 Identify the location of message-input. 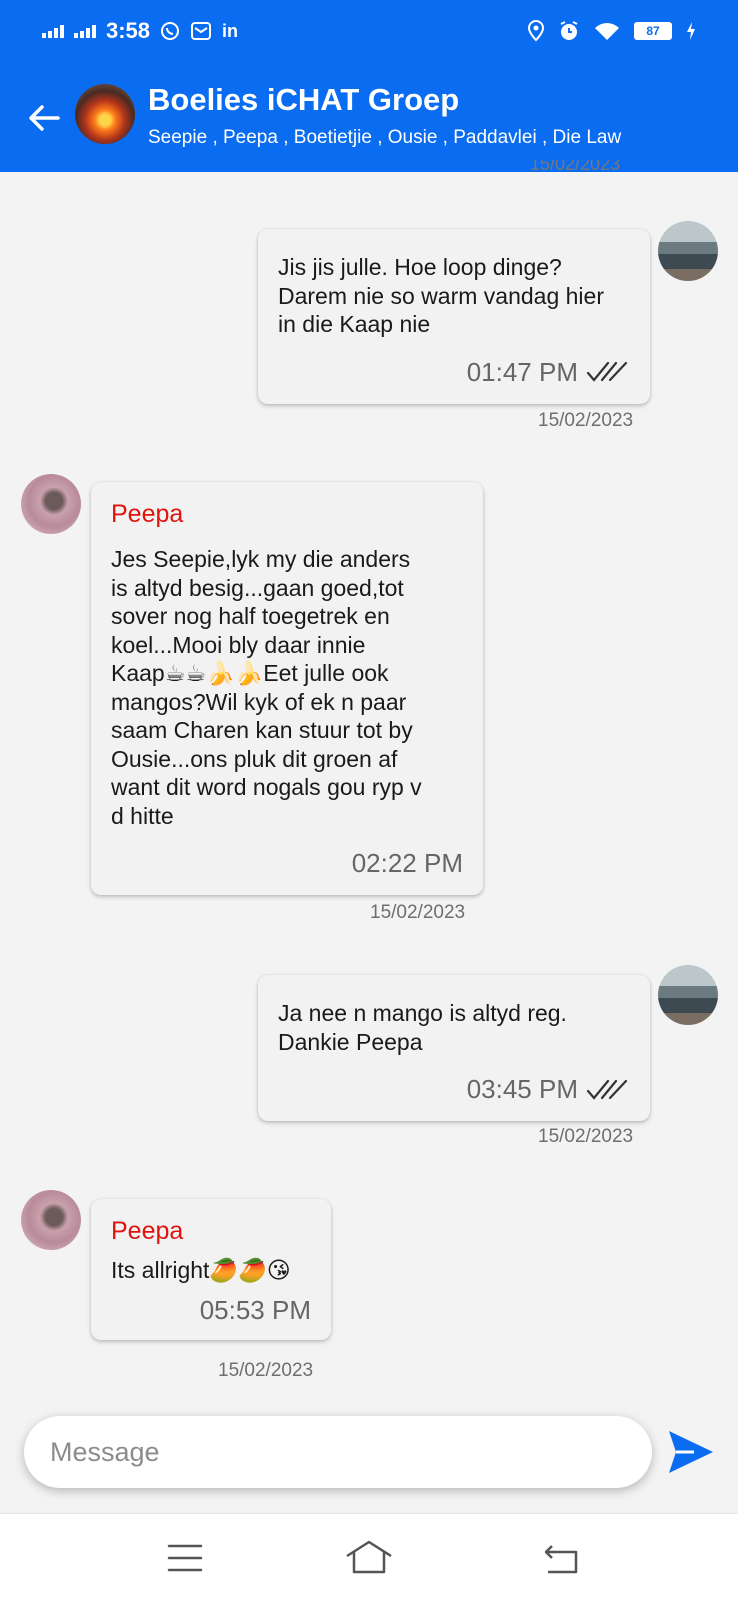
(338, 1452).